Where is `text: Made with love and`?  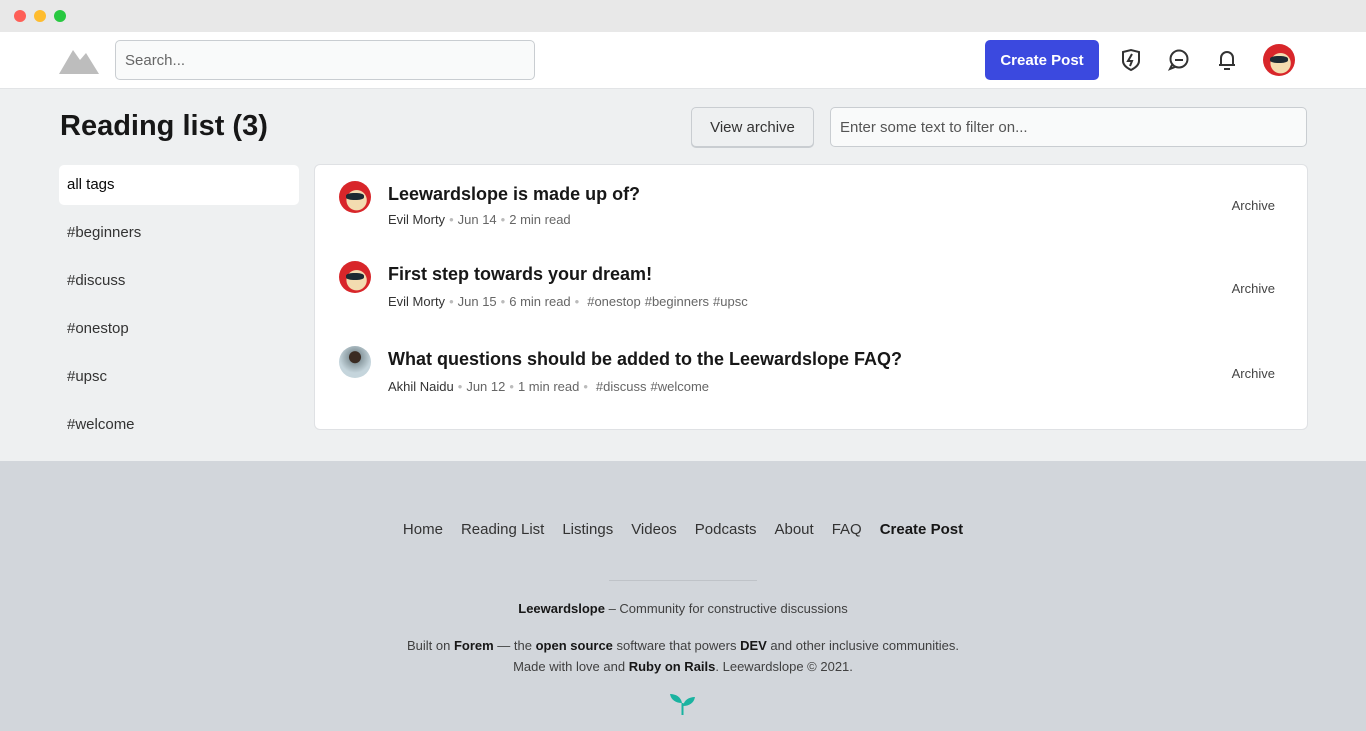 text: Made with love and is located at coordinates (571, 666).